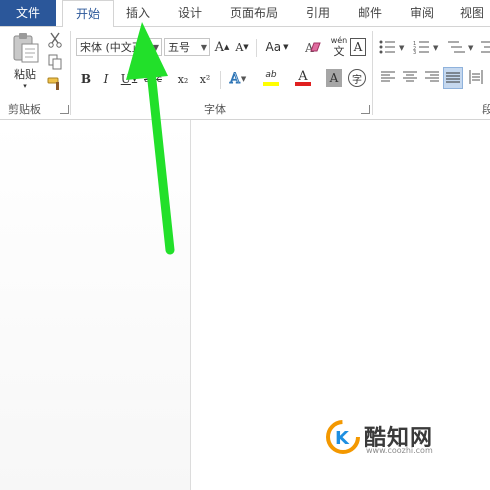  Describe the element at coordinates (150, 138) in the screenshot. I see `annotation-arrow` at that location.